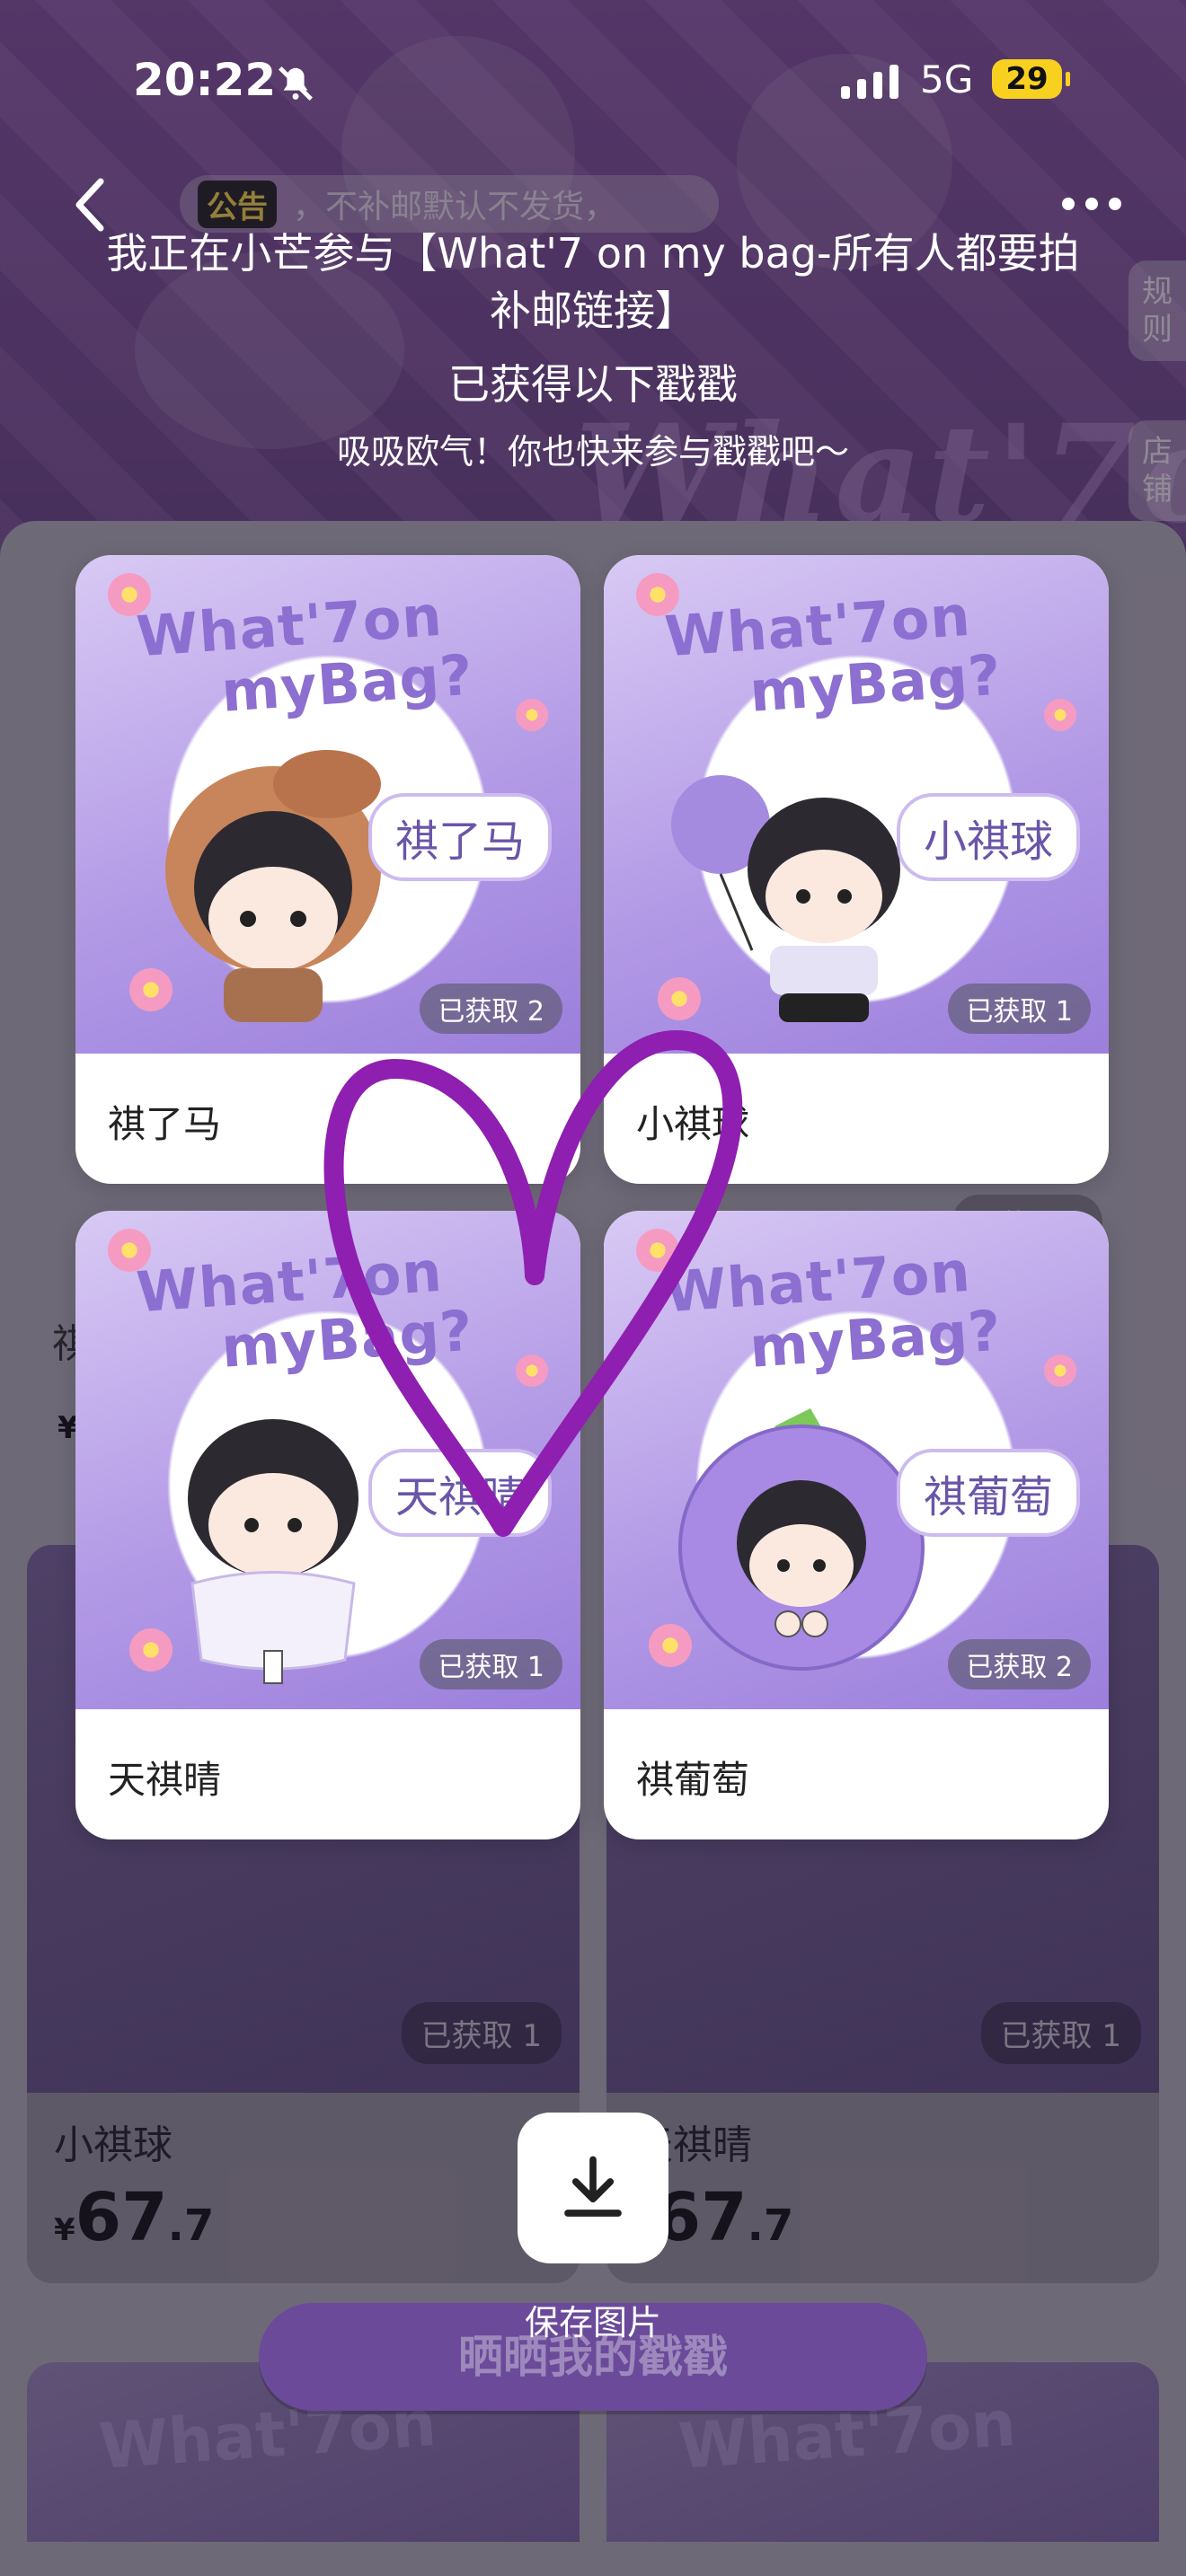 The width and height of the screenshot is (1186, 2576). I want to click on card-name: 祺葡萄, so click(693, 1780).